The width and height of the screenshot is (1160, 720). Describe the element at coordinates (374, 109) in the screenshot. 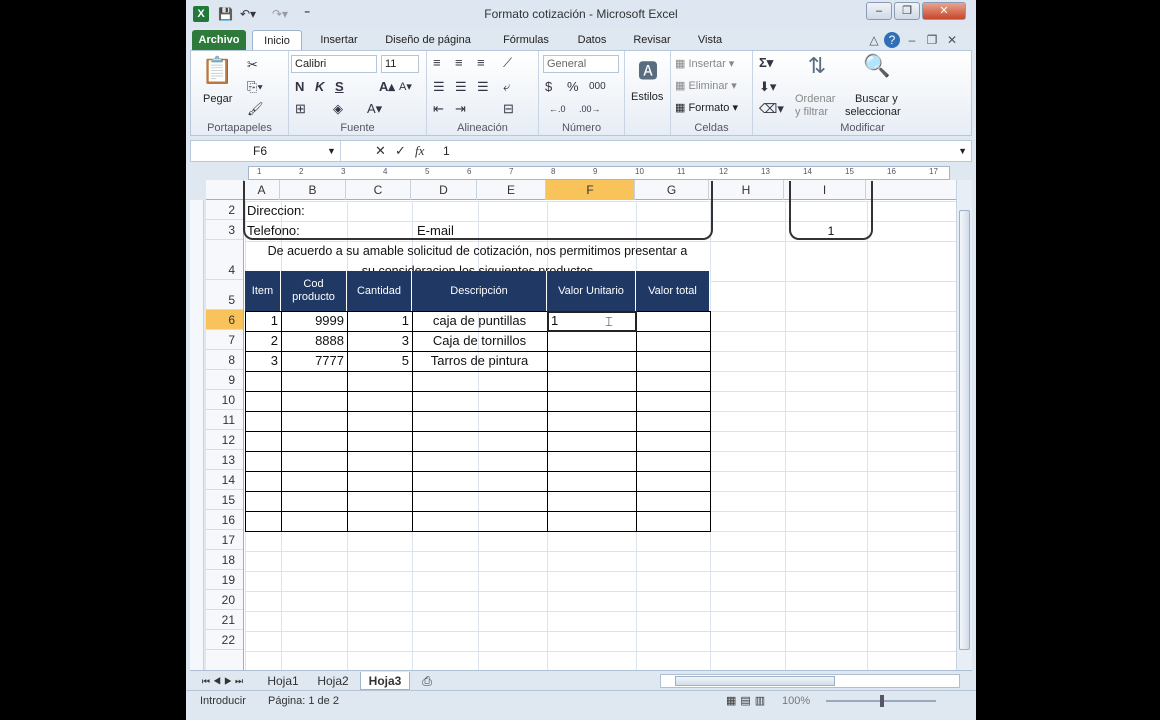

I see `font-color-icon: A▾` at that location.